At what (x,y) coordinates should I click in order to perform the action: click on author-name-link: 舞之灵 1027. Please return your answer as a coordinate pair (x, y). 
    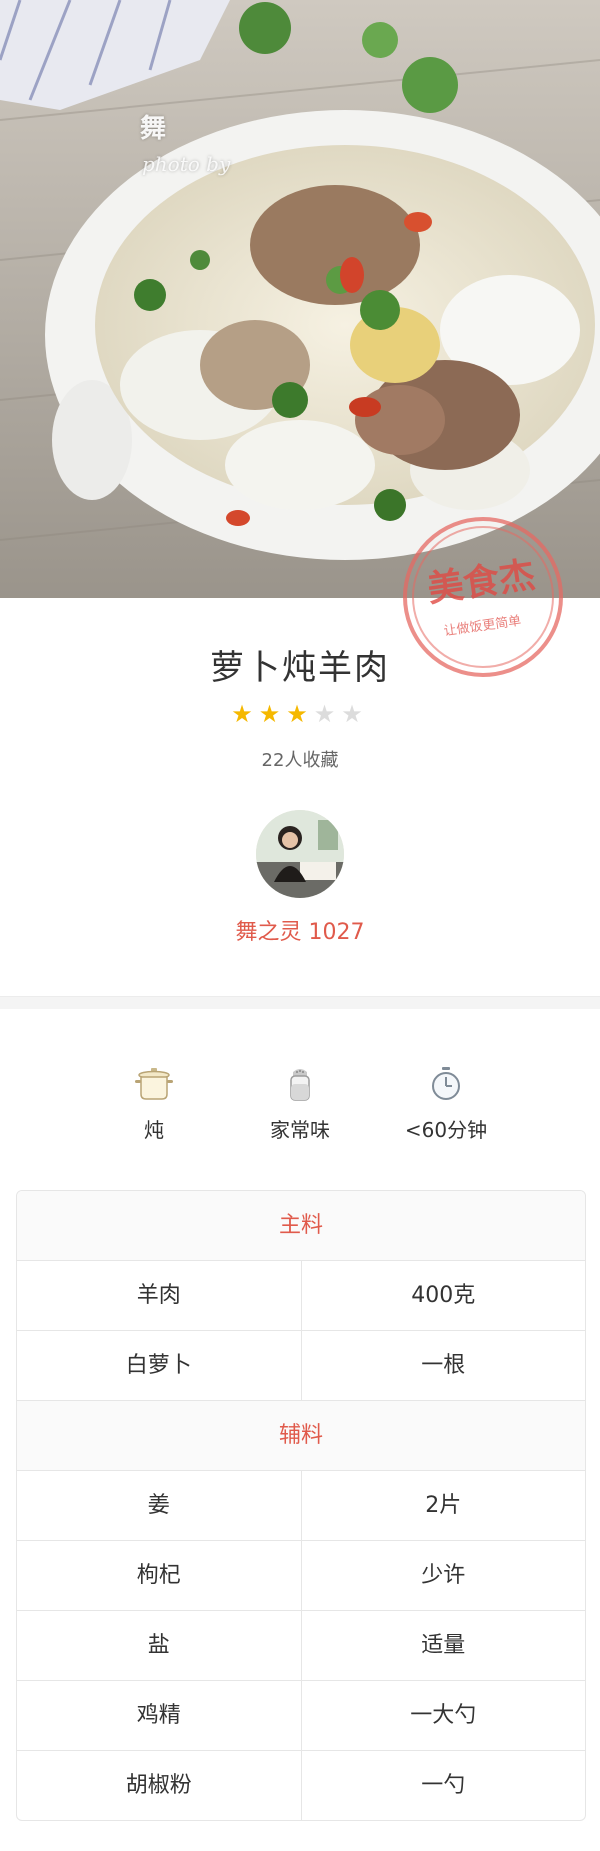
    Looking at the image, I should click on (300, 930).